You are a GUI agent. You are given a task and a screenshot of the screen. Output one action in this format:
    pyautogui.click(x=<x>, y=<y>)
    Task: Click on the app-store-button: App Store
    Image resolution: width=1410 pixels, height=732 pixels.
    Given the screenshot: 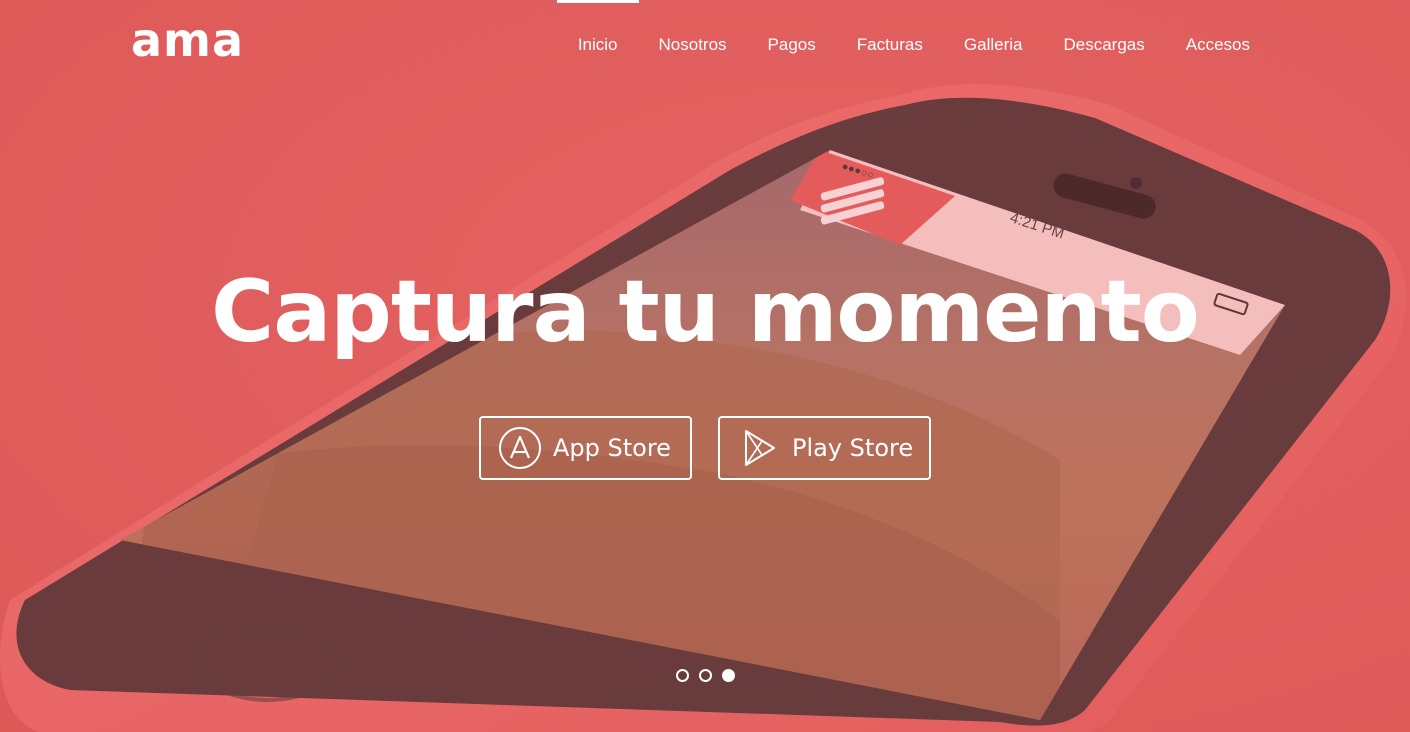 What is the action you would take?
    pyautogui.click(x=585, y=448)
    